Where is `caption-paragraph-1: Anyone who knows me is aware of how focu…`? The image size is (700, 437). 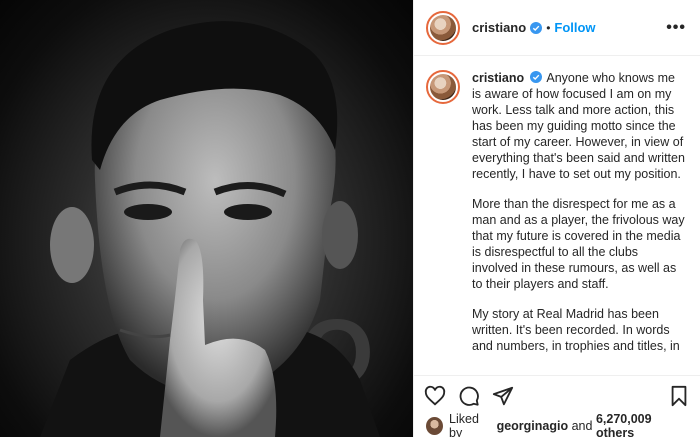 caption-paragraph-1: Anyone who knows me is aware of how focu… is located at coordinates (578, 126).